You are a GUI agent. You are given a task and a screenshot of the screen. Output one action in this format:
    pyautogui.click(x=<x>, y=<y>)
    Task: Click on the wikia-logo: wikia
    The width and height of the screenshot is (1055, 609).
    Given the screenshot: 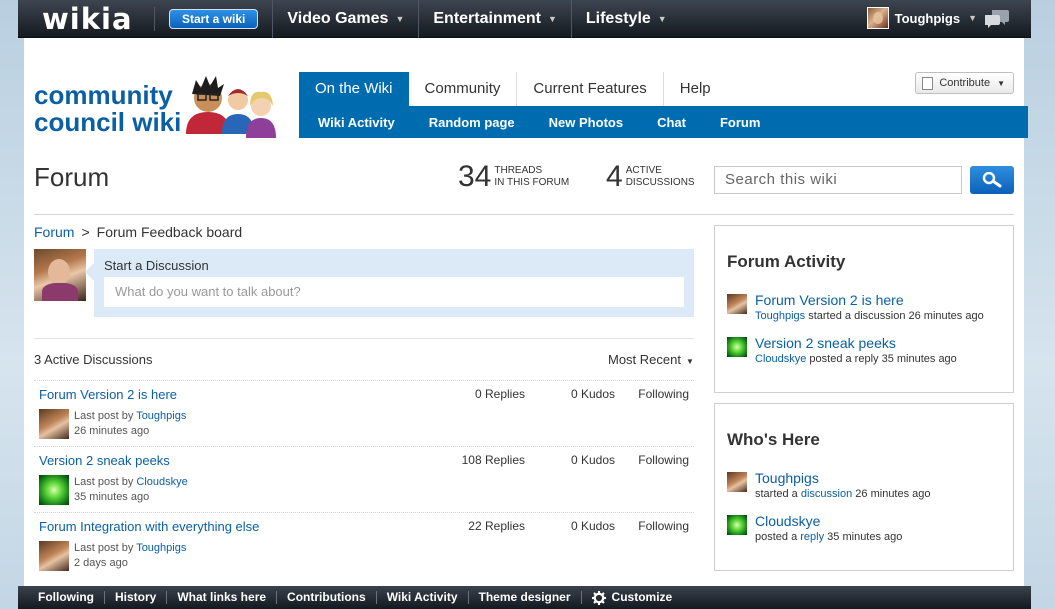 What is the action you would take?
    pyautogui.click(x=97, y=19)
    